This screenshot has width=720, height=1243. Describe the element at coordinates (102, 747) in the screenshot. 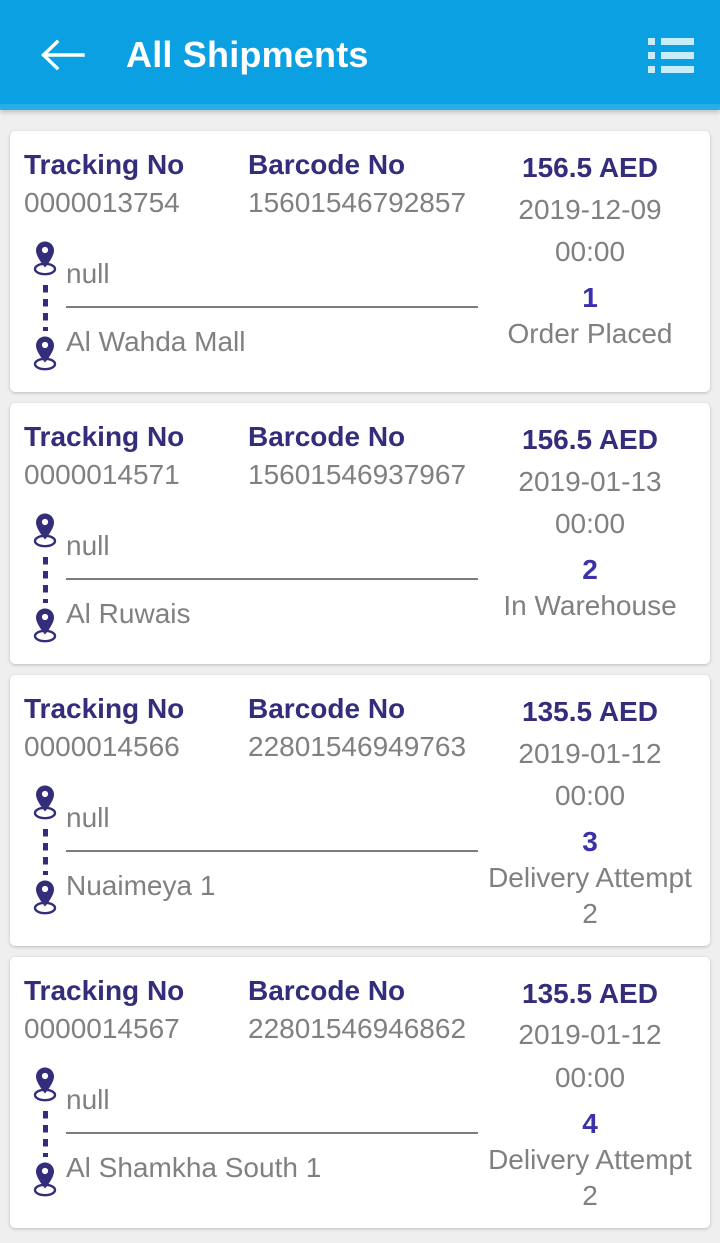

I see `tracking-no-value: 0000014566` at that location.